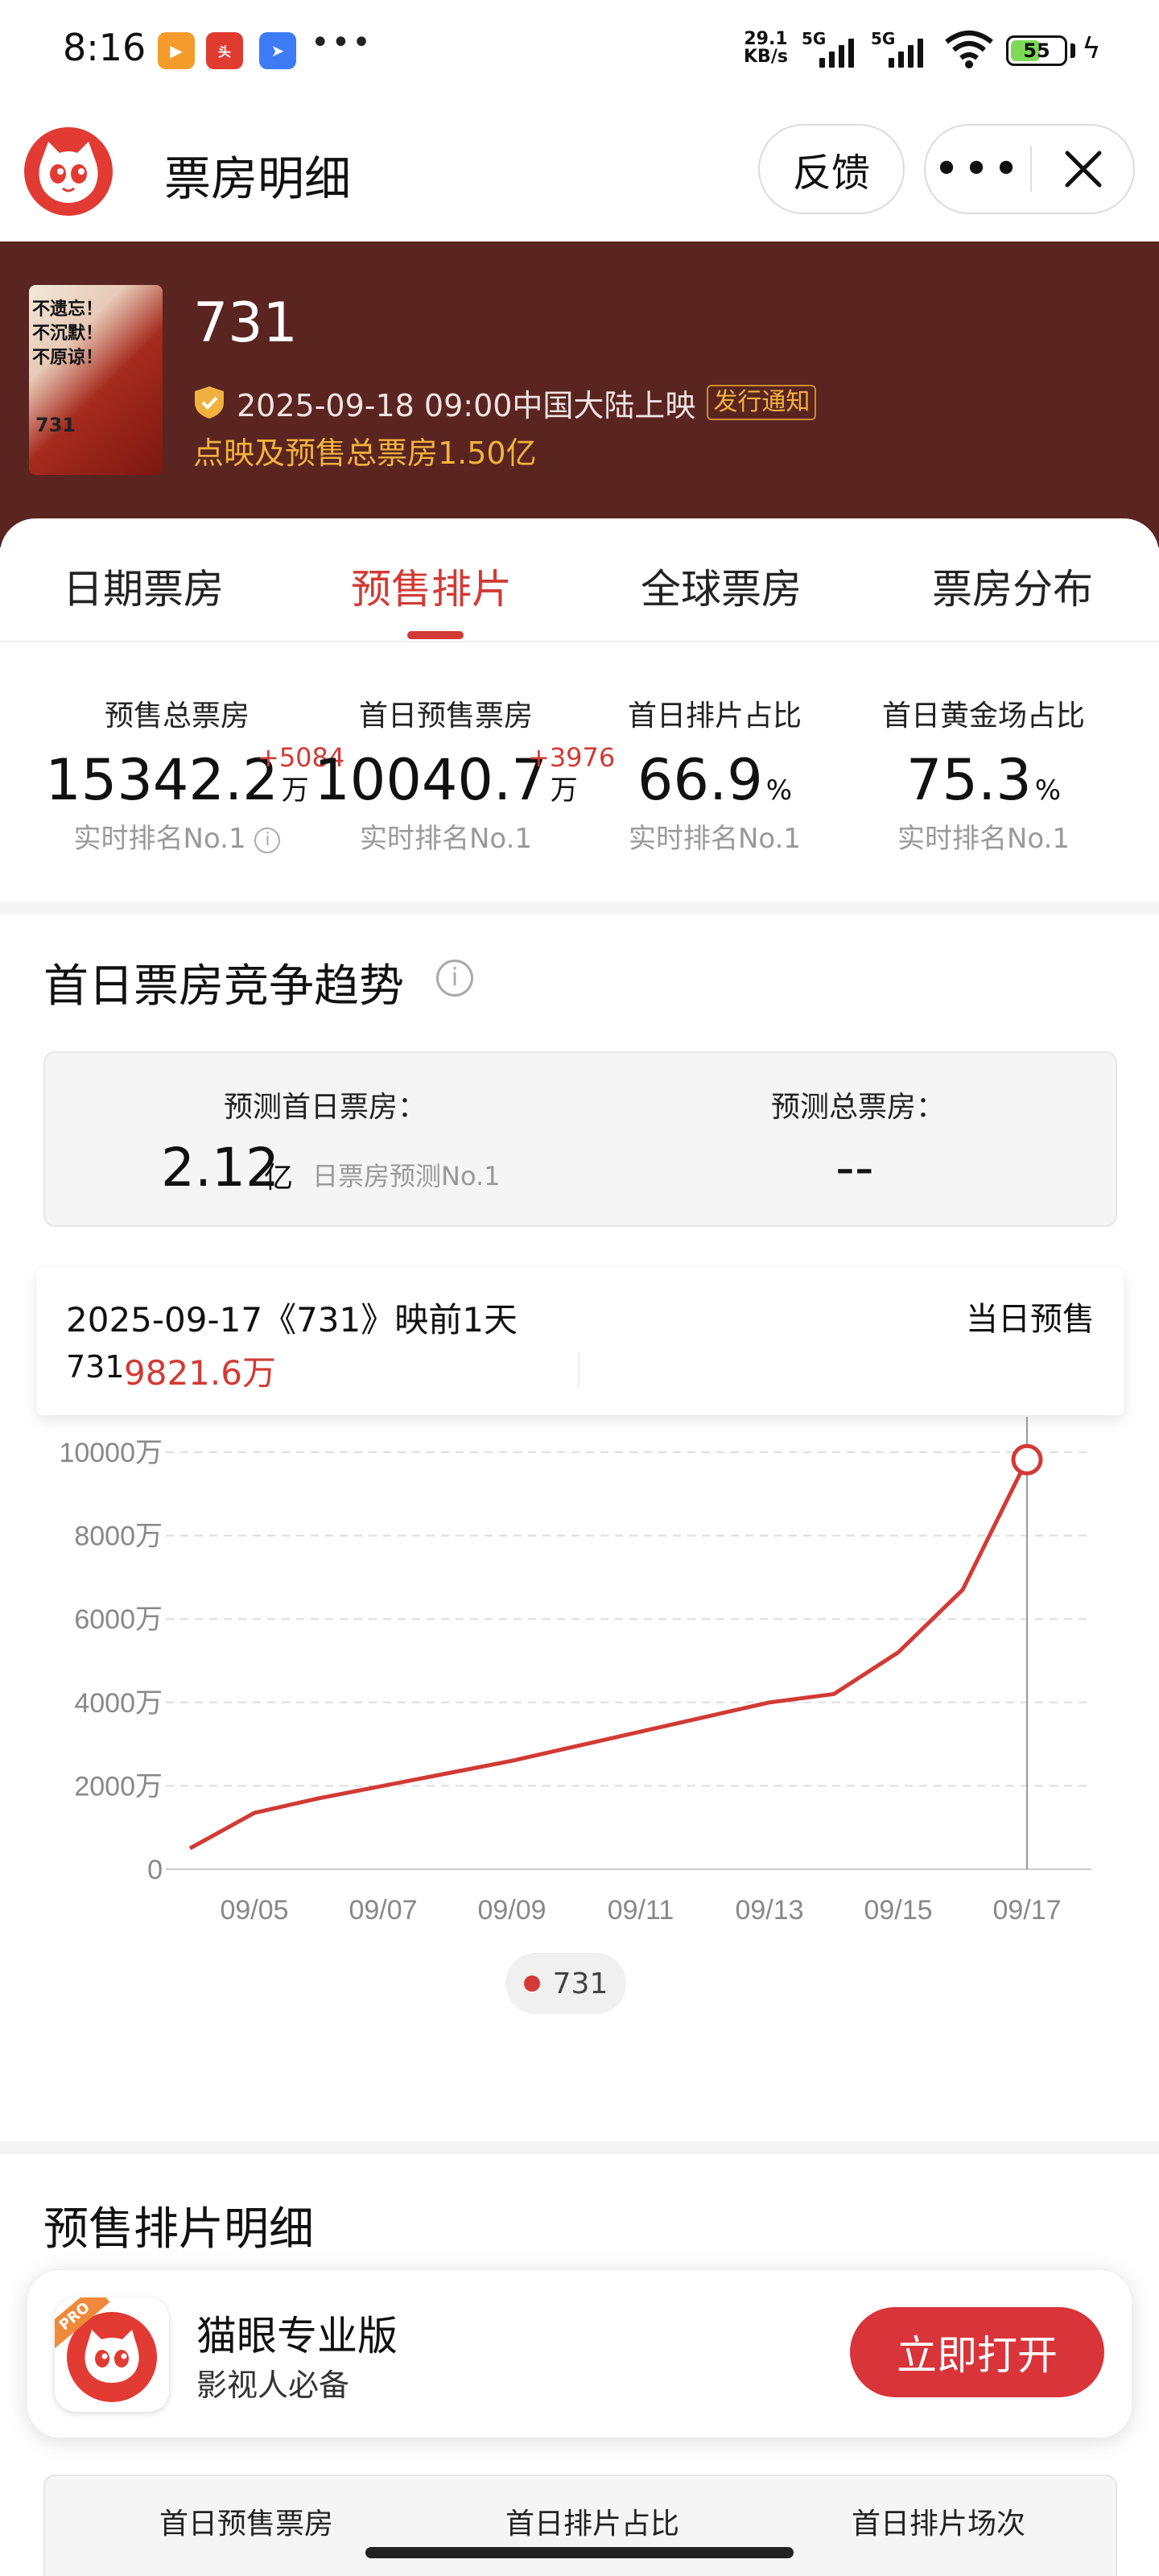  Describe the element at coordinates (161, 780) in the screenshot. I see `stat-value: 15342.2` at that location.